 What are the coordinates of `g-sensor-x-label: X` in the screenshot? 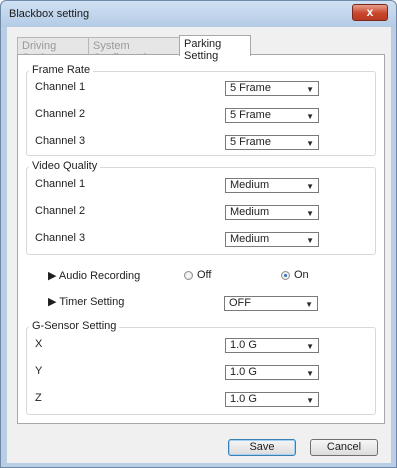 It's located at (39, 344).